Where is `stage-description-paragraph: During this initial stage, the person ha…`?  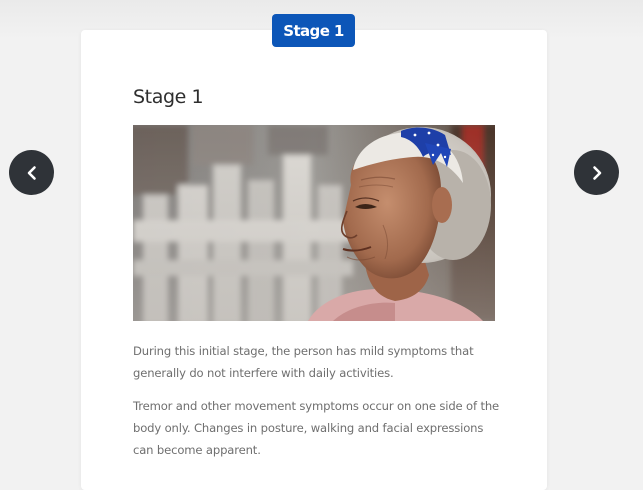 stage-description-paragraph: During this initial stage, the person ha… is located at coordinates (303, 362).